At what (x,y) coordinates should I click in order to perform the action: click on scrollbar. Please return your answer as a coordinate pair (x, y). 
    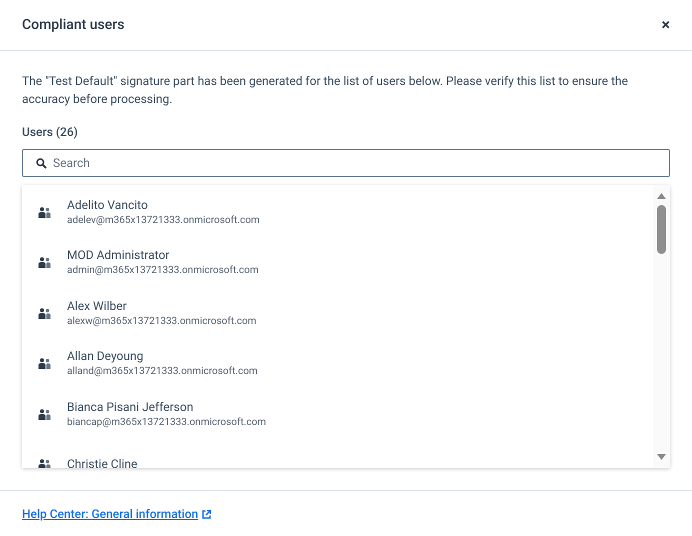
    Looking at the image, I should click on (661, 326).